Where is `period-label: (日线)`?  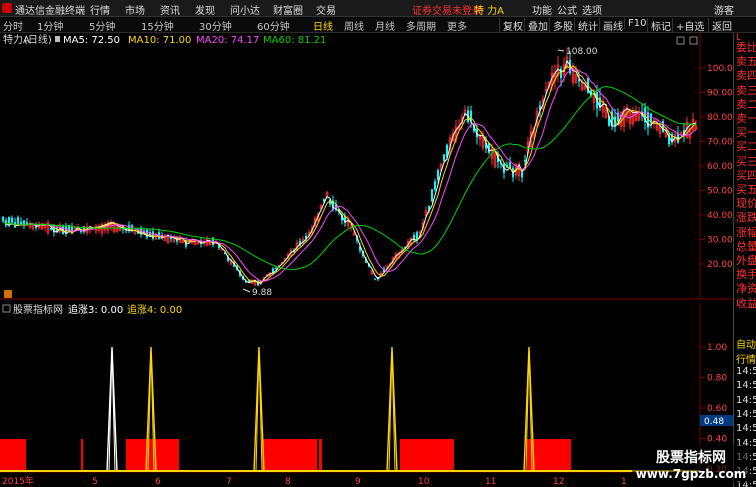
period-label: (日线) is located at coordinates (38, 39).